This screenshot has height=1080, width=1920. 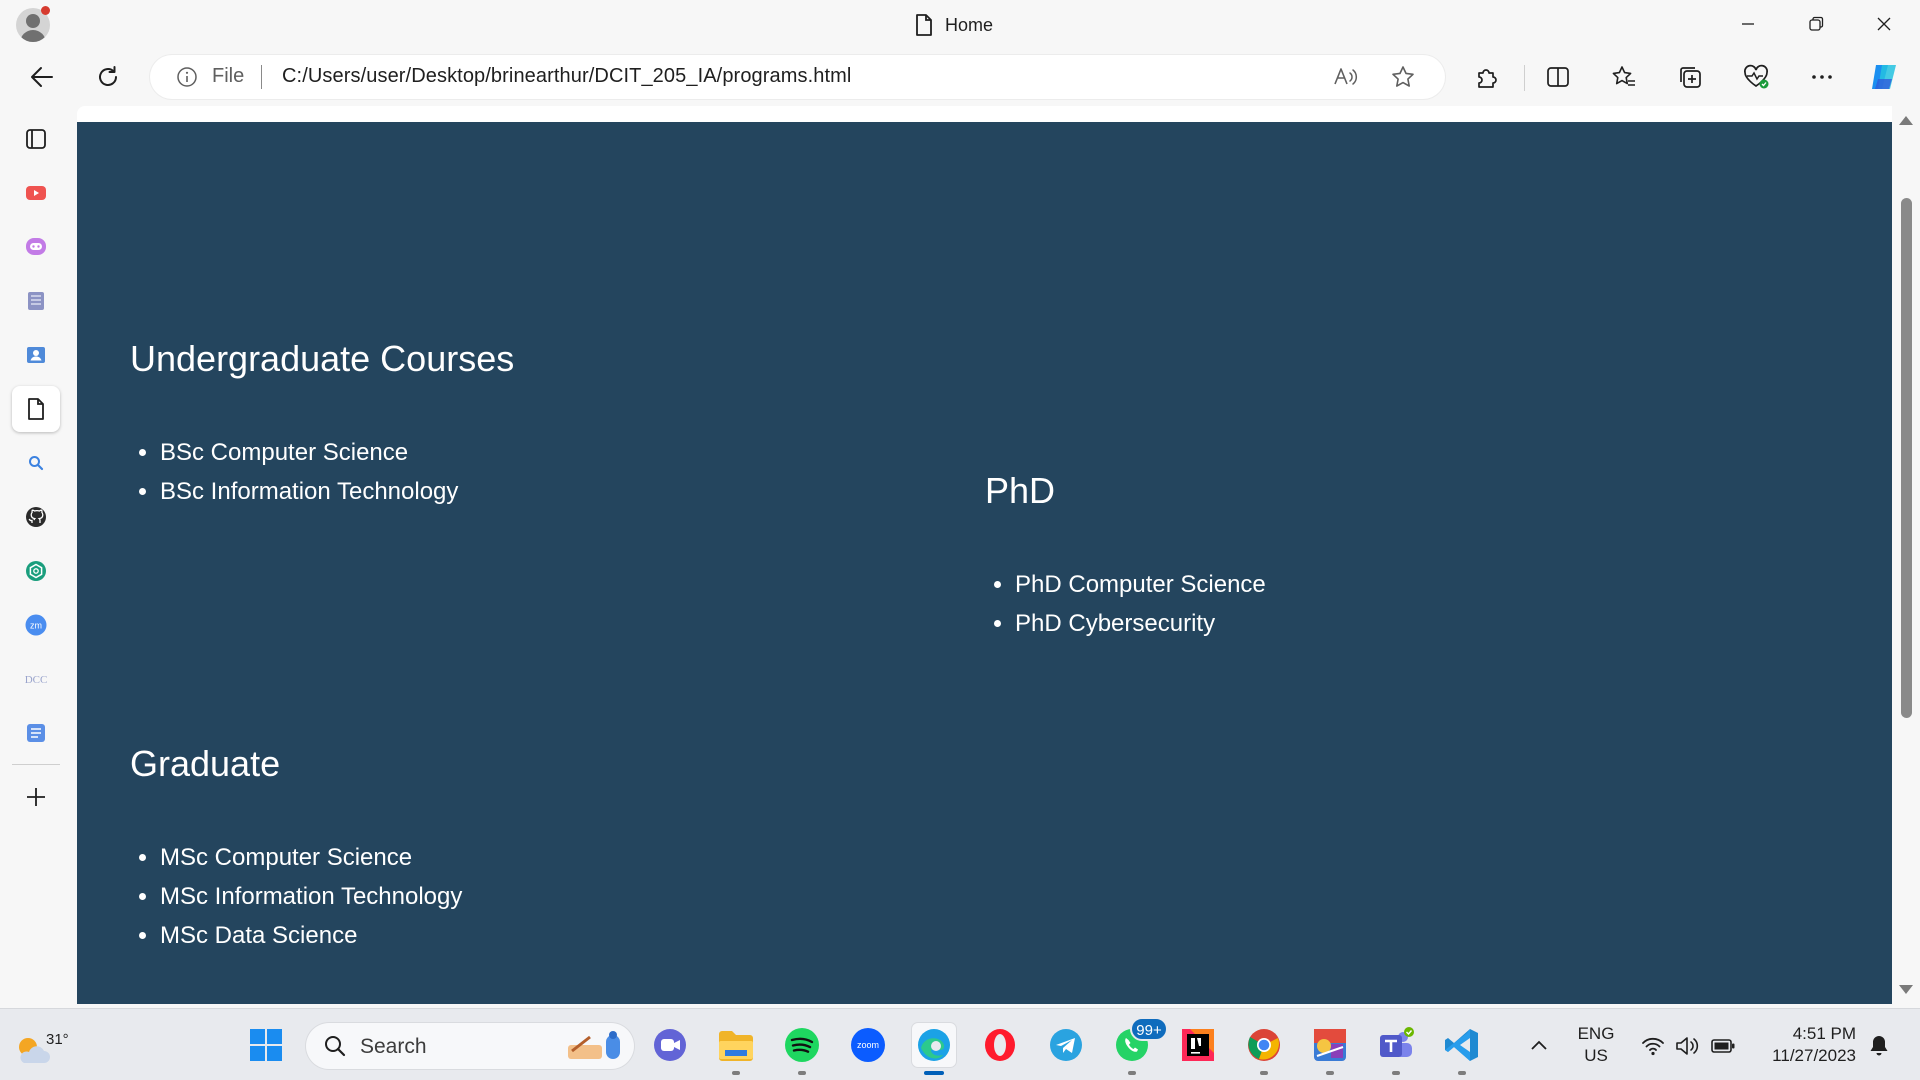 What do you see at coordinates (1723, 1046) in the screenshot?
I see `battery-icon` at bounding box center [1723, 1046].